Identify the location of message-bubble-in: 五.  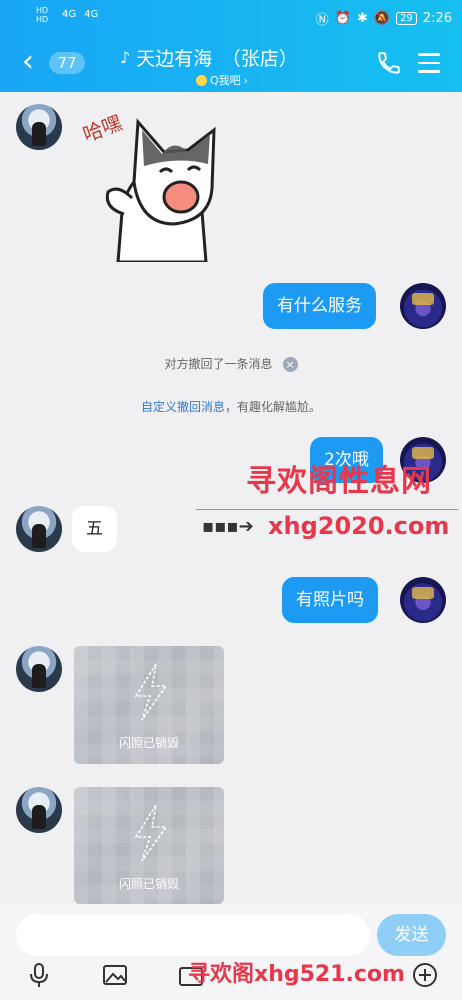
(94, 529).